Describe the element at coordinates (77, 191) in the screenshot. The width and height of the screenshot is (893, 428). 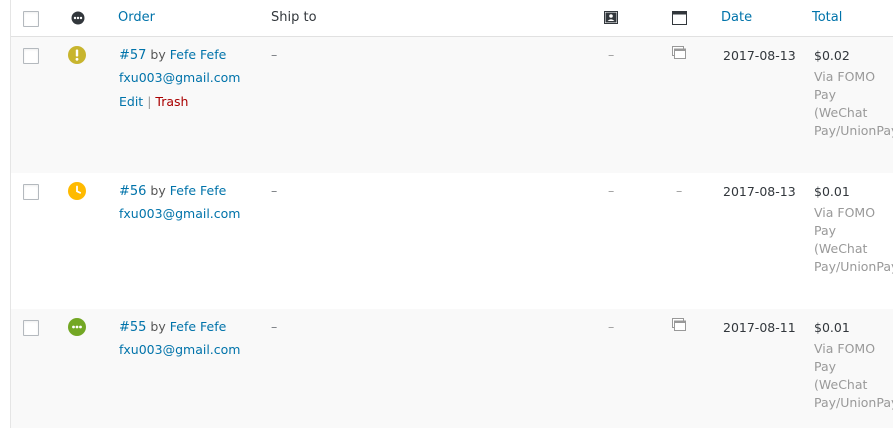
I see `clock-icon` at that location.